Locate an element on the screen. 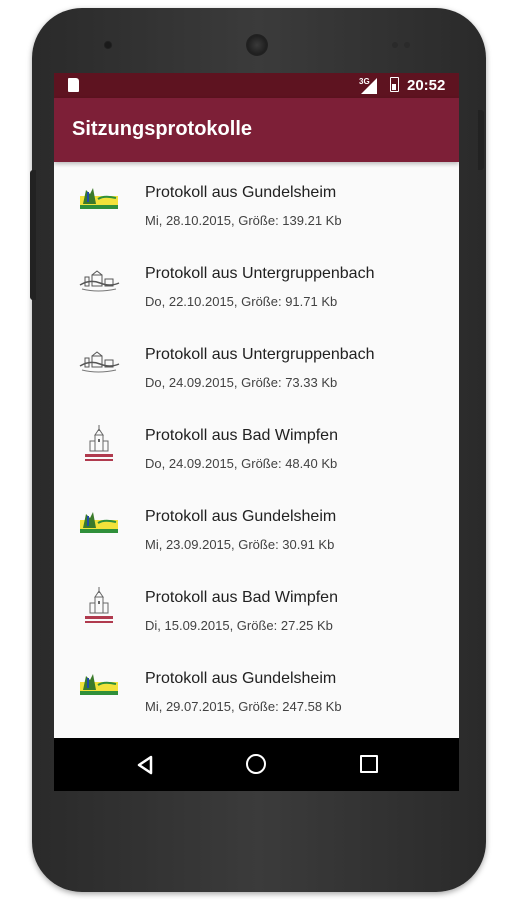 The width and height of the screenshot is (513, 900). item-subtitle: Mi, 23.09.2015, Größe: 30.91 Kb is located at coordinates (240, 544).